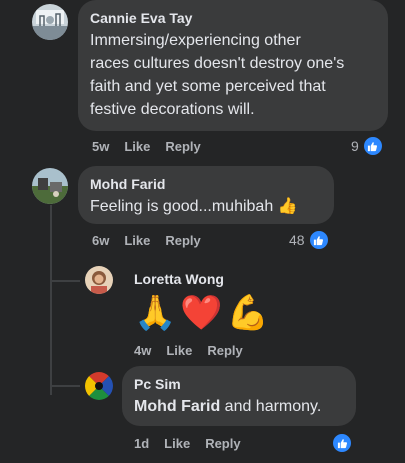 Image resolution: width=405 pixels, height=463 pixels. I want to click on reaction-summary: 48, so click(309, 240).